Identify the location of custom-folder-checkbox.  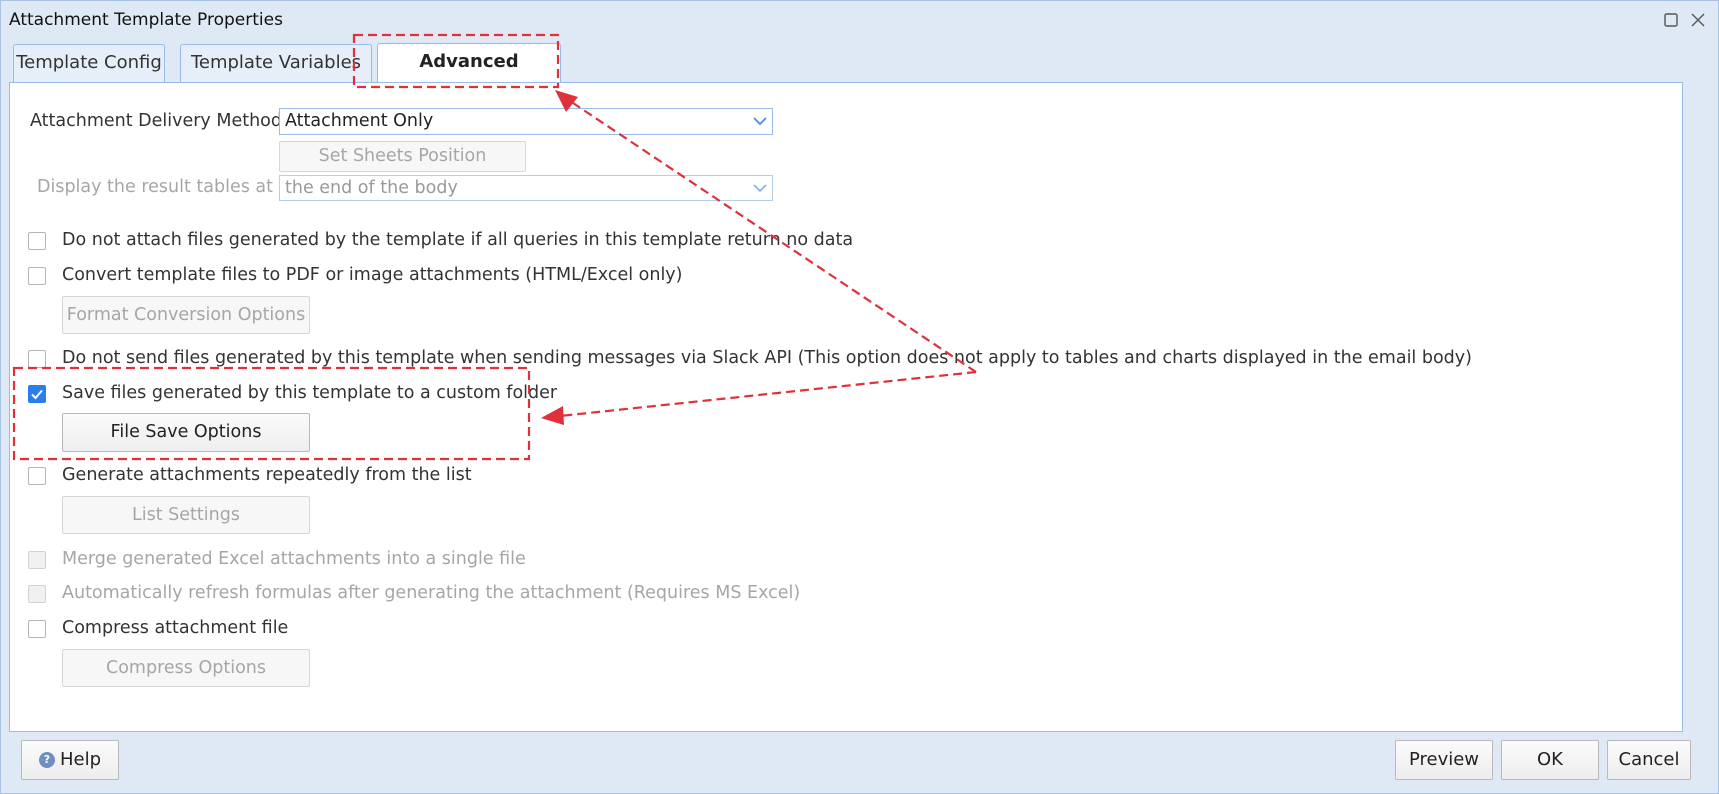
(37, 394).